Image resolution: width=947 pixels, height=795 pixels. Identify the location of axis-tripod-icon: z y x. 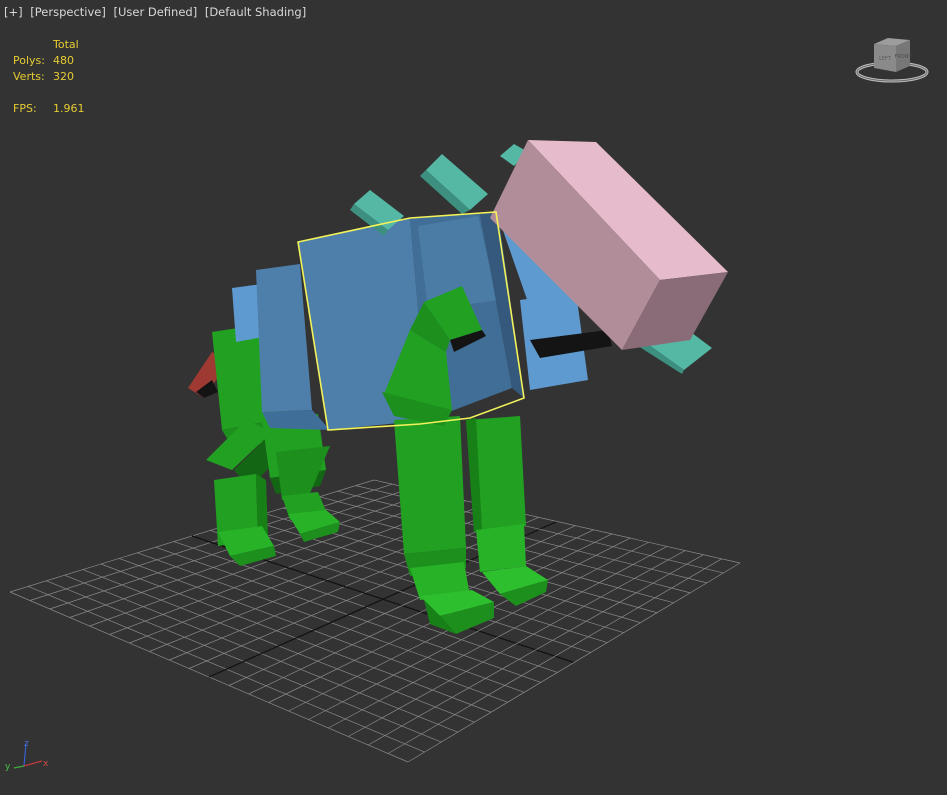
(27, 755).